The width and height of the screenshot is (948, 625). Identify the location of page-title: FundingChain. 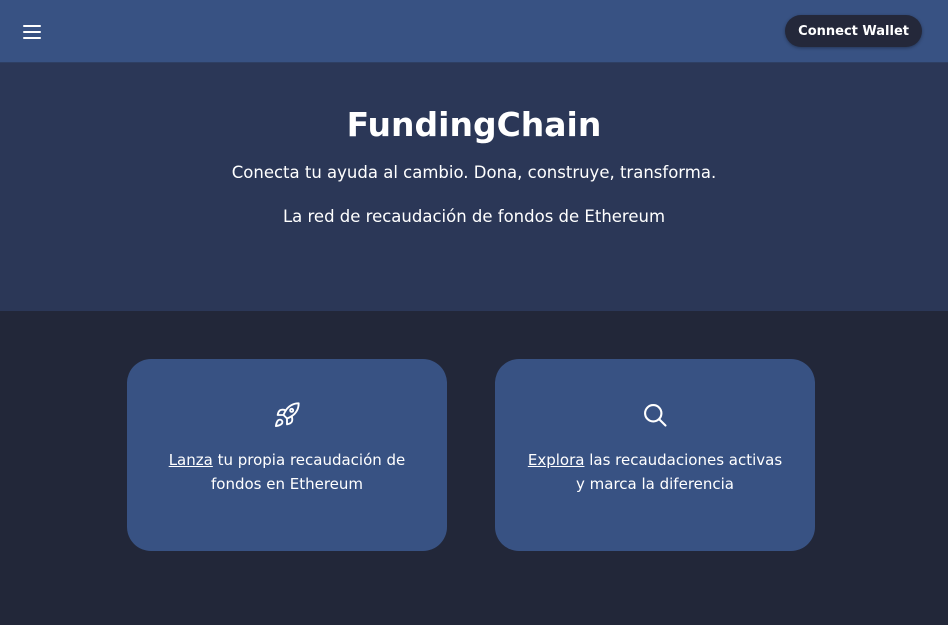
(474, 124).